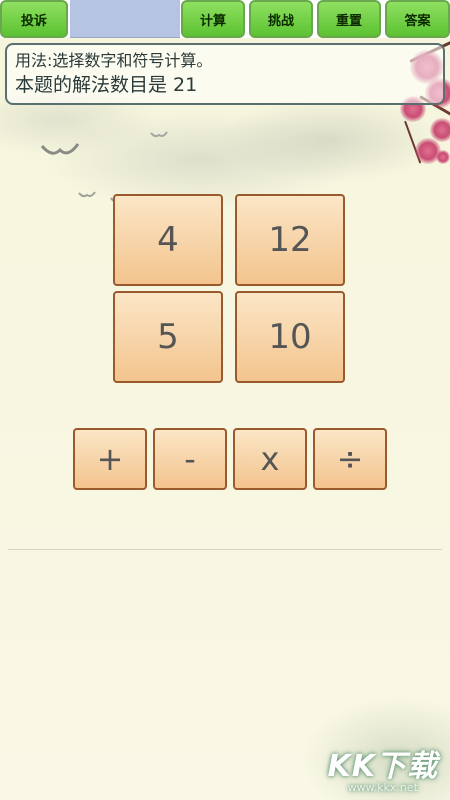 The width and height of the screenshot is (450, 800). I want to click on number-tile: 5, so click(168, 337).